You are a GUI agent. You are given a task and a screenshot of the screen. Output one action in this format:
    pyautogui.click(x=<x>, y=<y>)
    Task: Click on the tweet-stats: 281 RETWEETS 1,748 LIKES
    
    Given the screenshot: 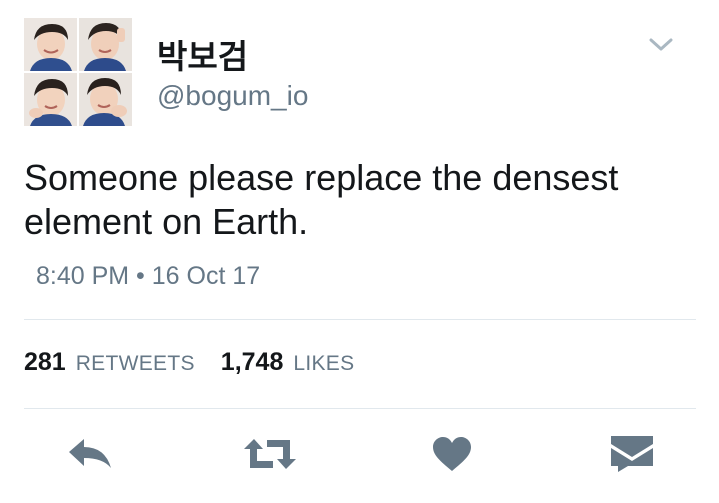 What is the action you would take?
    pyautogui.click(x=189, y=362)
    